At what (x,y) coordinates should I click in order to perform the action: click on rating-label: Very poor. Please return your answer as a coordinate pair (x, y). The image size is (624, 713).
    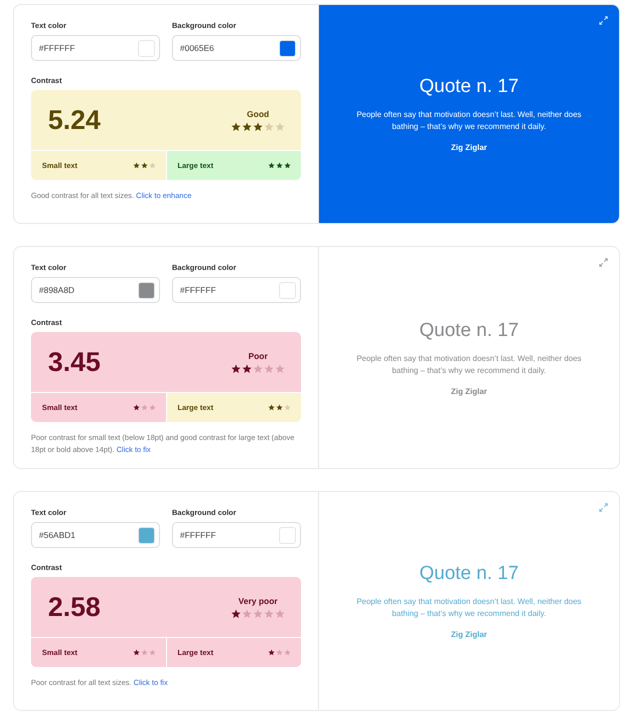
    Looking at the image, I should click on (258, 601).